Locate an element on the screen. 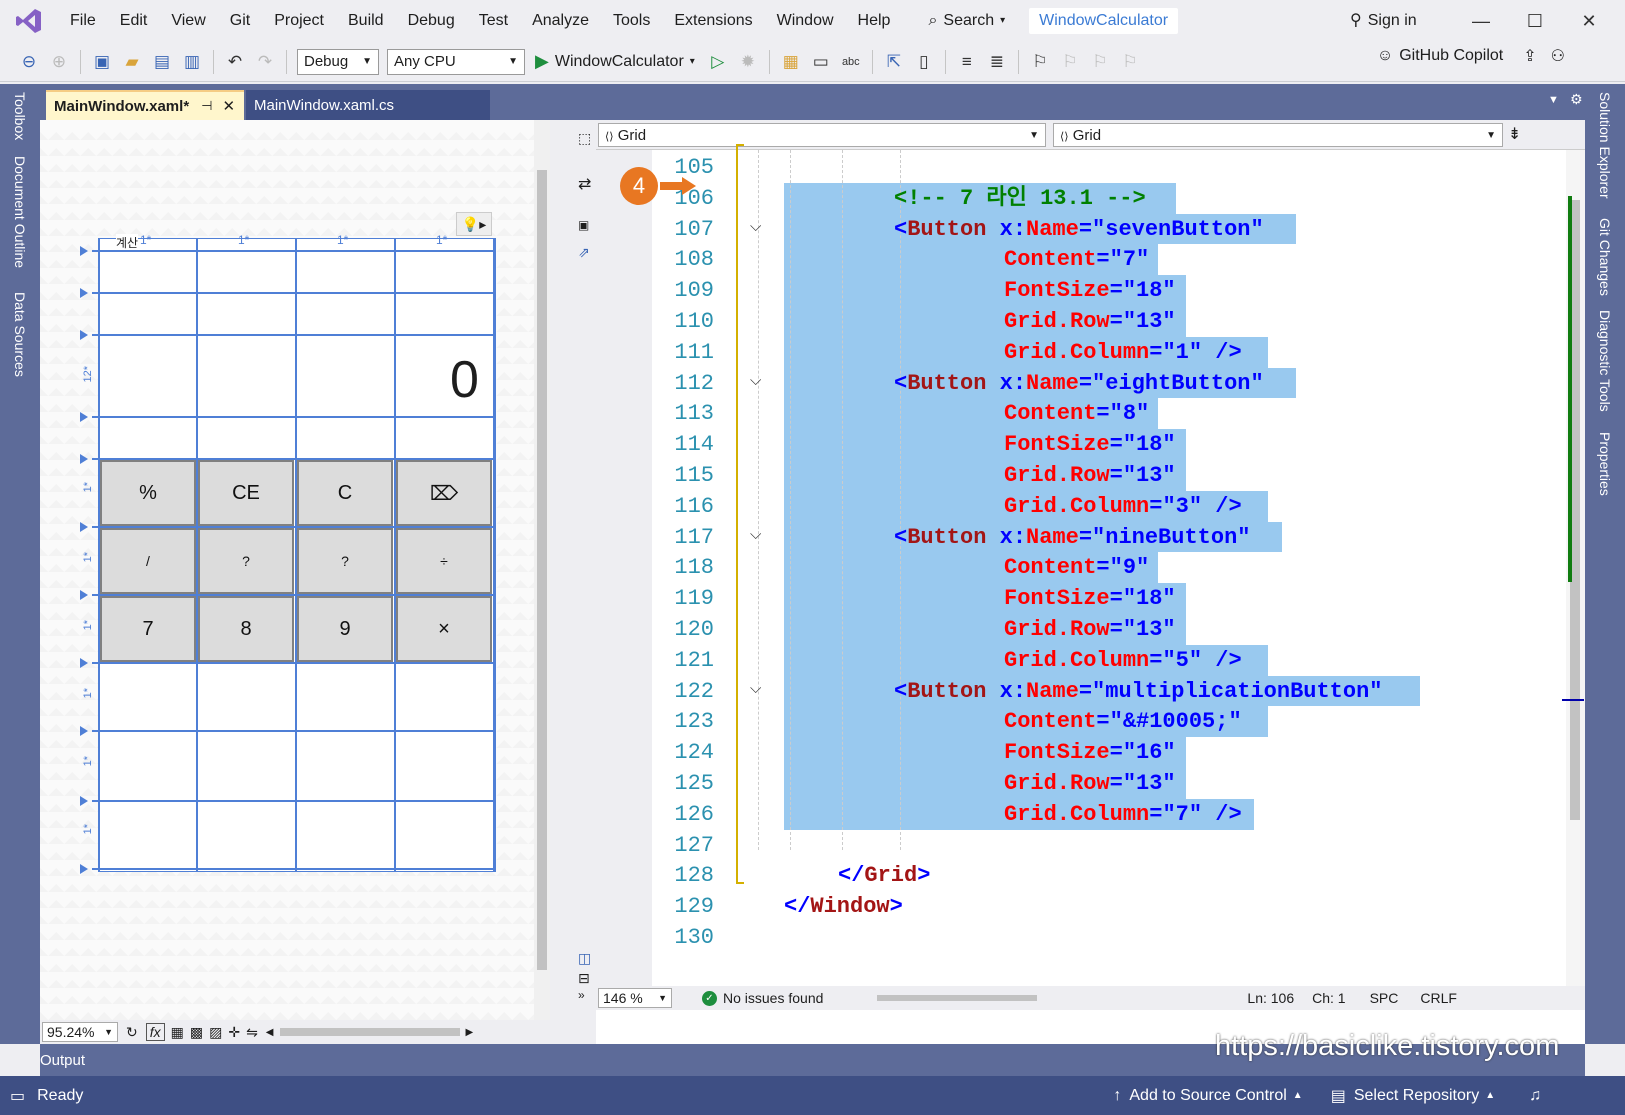  expand-pane-icon: » is located at coordinates (581, 995).